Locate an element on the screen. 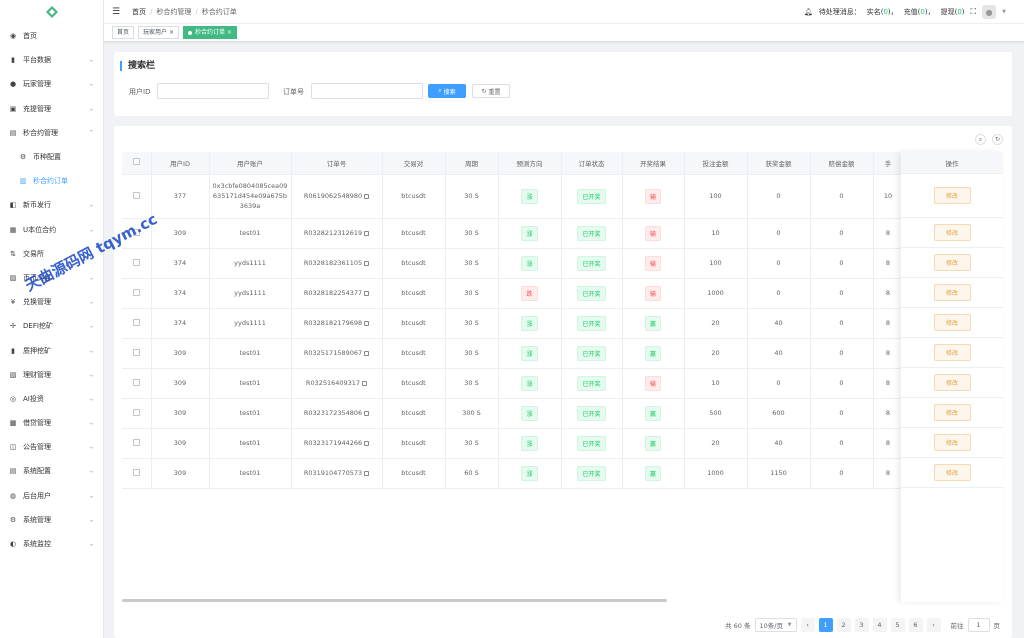  pending-realname: 实名(0)， is located at coordinates (882, 12).